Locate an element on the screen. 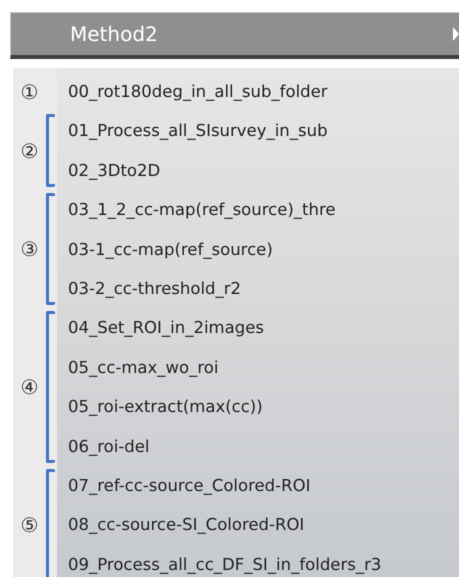 The image size is (459, 577). menu-item: 04_Set_ROI_in_2images is located at coordinates (166, 328).